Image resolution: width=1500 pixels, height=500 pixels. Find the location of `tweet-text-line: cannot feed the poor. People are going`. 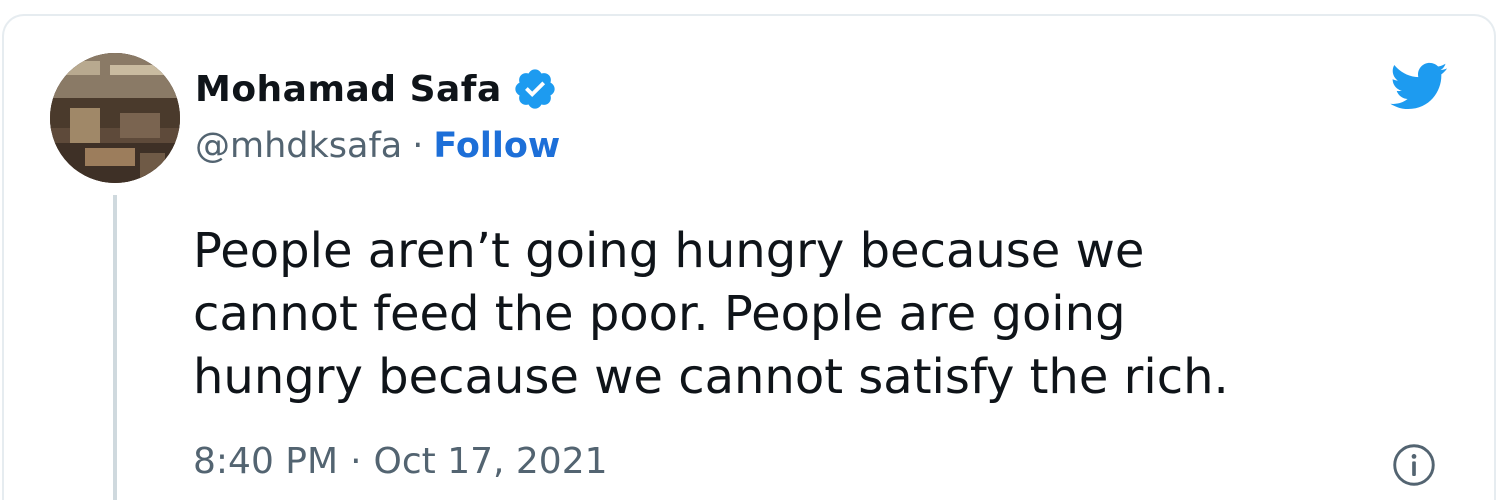

tweet-text-line: cannot feed the poor. People are going is located at coordinates (659, 314).